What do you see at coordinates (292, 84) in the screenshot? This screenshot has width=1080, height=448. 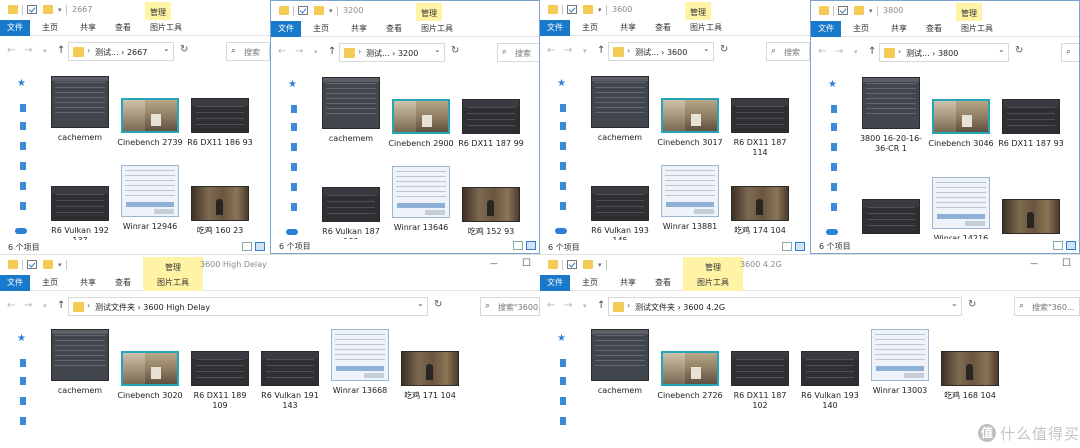 I see `quick-access-star-icon: ★` at bounding box center [292, 84].